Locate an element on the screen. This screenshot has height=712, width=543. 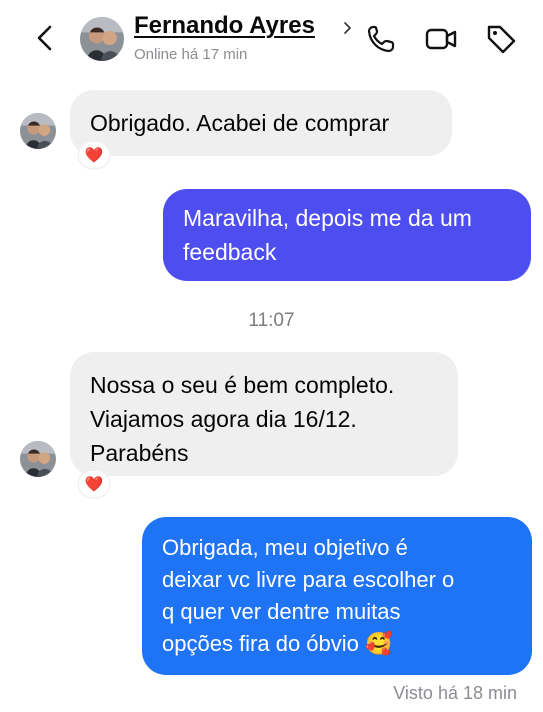
video-camera-icon is located at coordinates (441, 39).